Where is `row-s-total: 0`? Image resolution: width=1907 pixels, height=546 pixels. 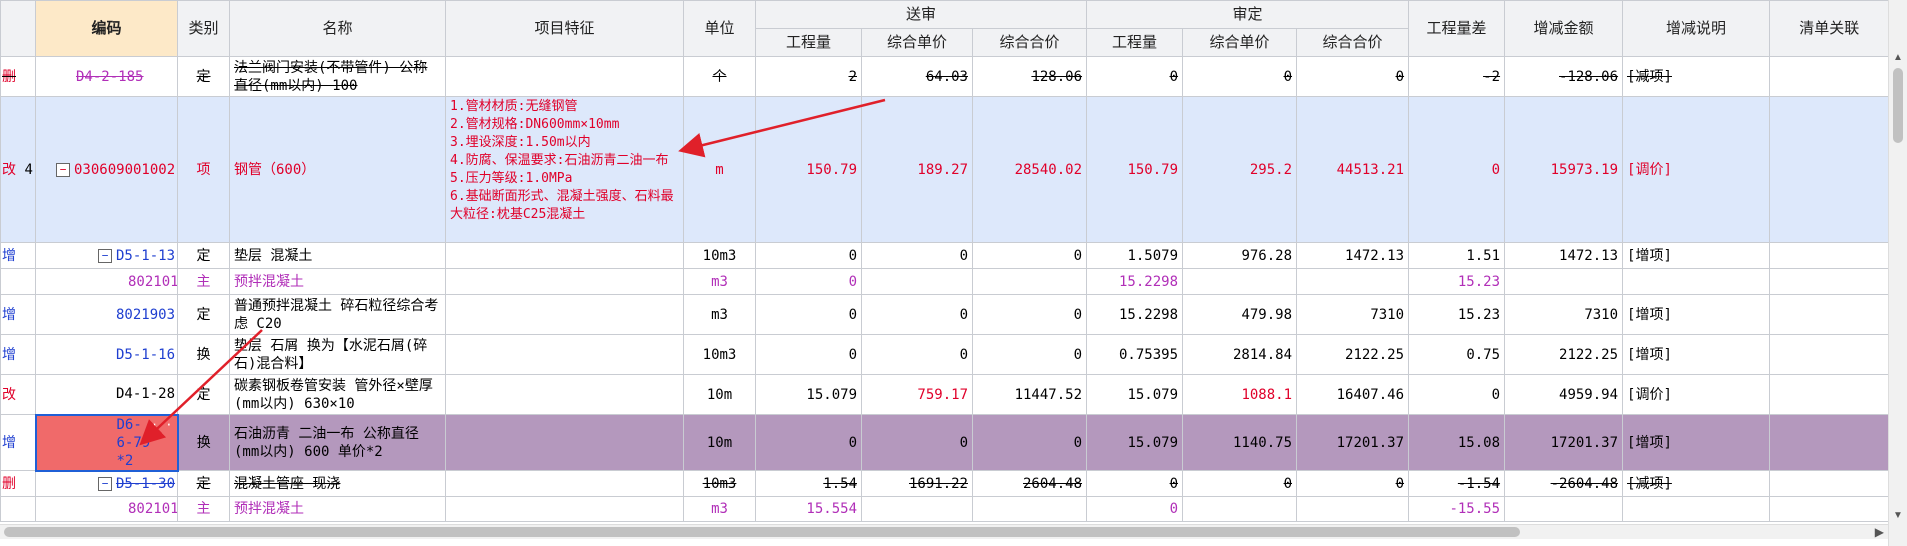 row-s-total: 0 is located at coordinates (1029, 255).